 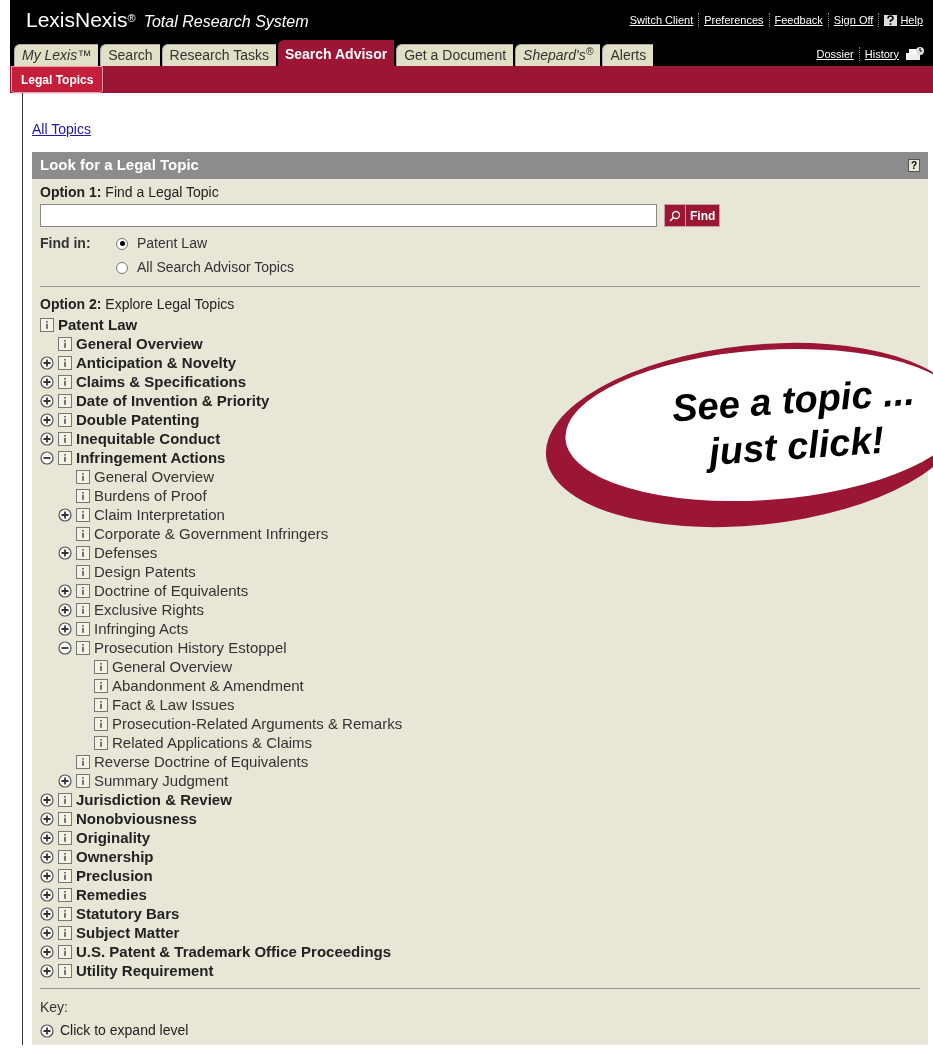 I want to click on tab: Alerts, so click(x=628, y=55).